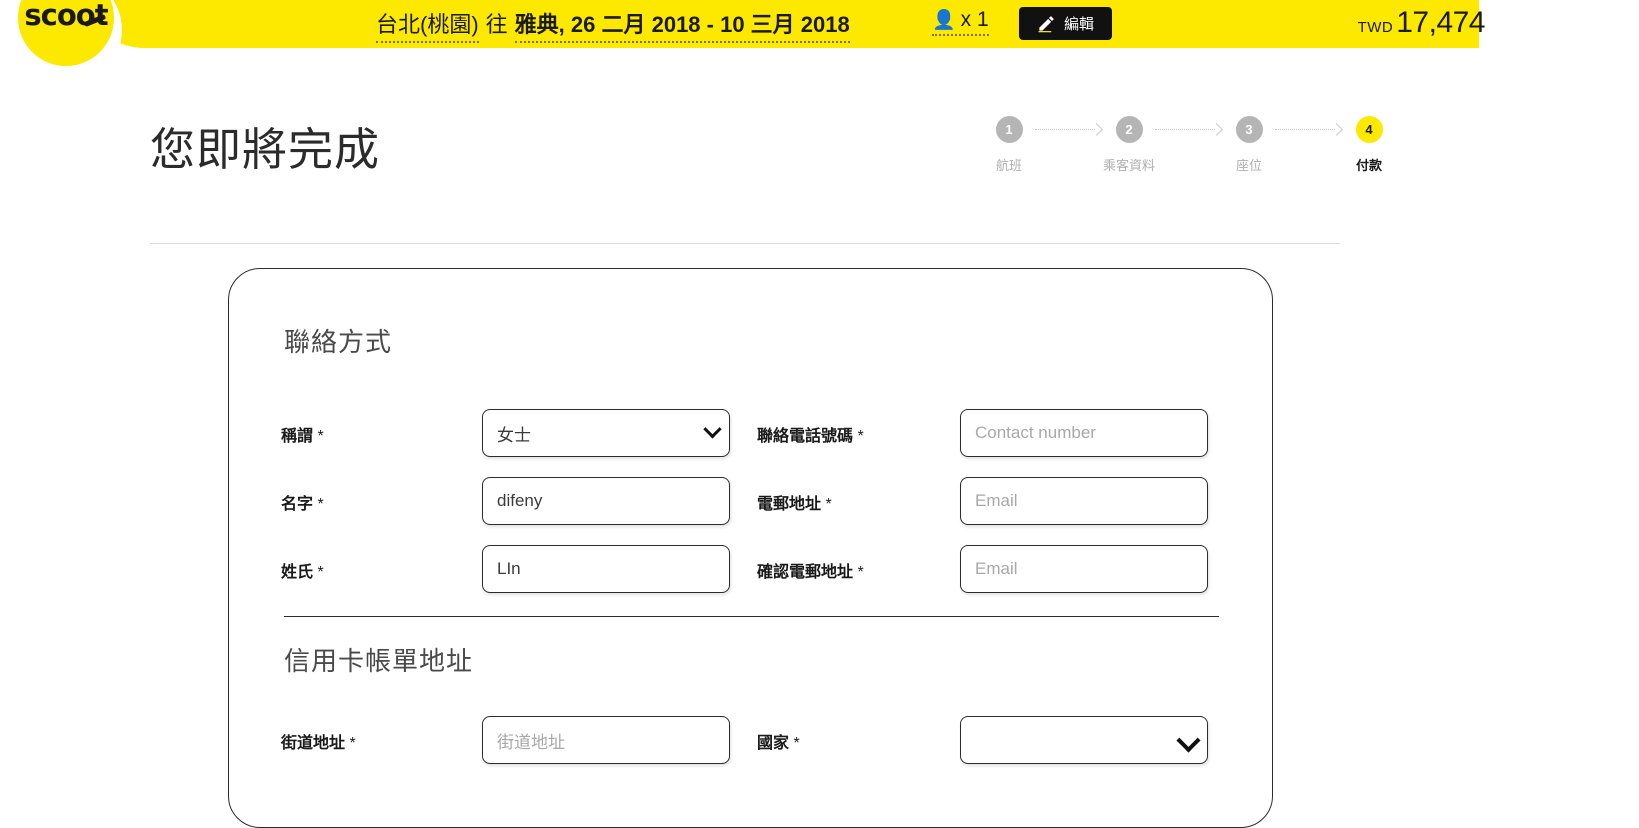 This screenshot has width=1639, height=828. Describe the element at coordinates (1249, 145) in the screenshot. I see `step-3-seats: 3 座位` at that location.